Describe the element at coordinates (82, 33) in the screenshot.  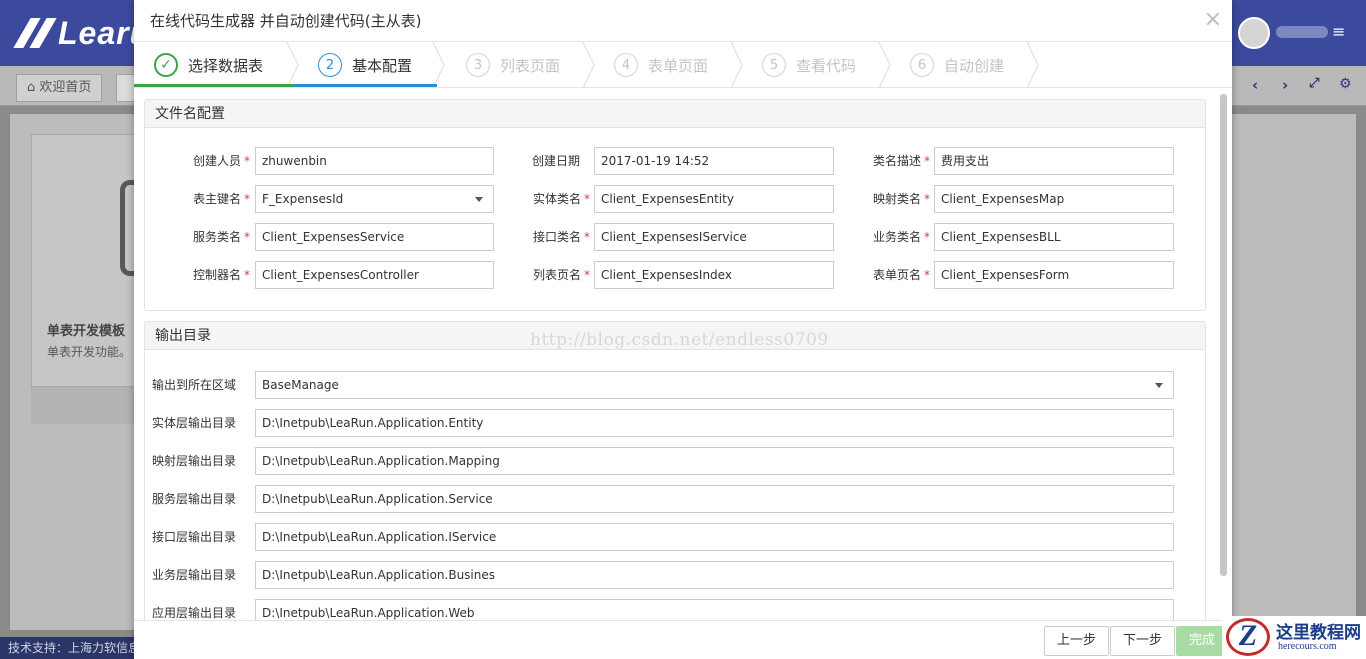
I see `app-logo: Learu` at that location.